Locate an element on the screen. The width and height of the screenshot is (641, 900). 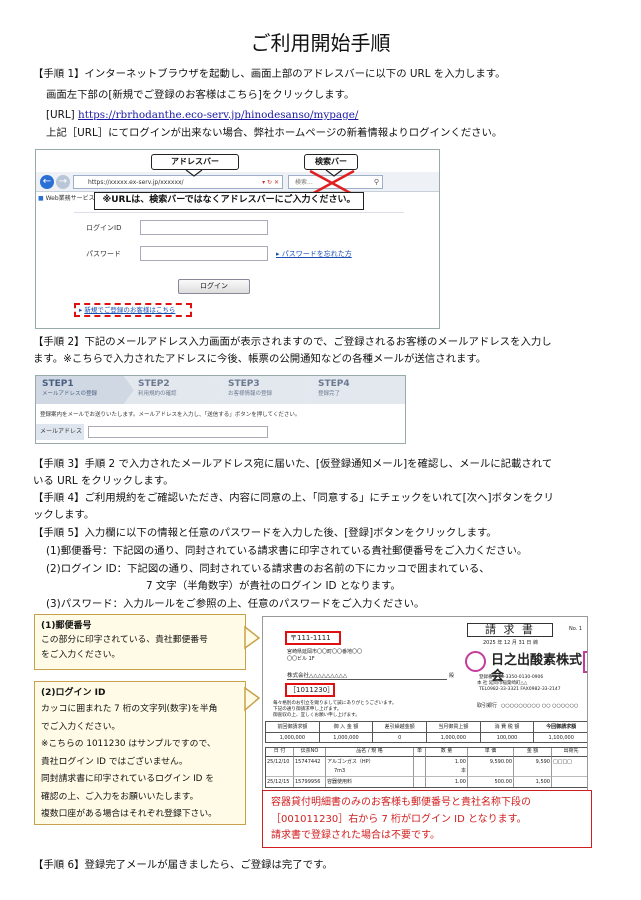
invoice-login-id: ［1011230］ is located at coordinates (310, 690).